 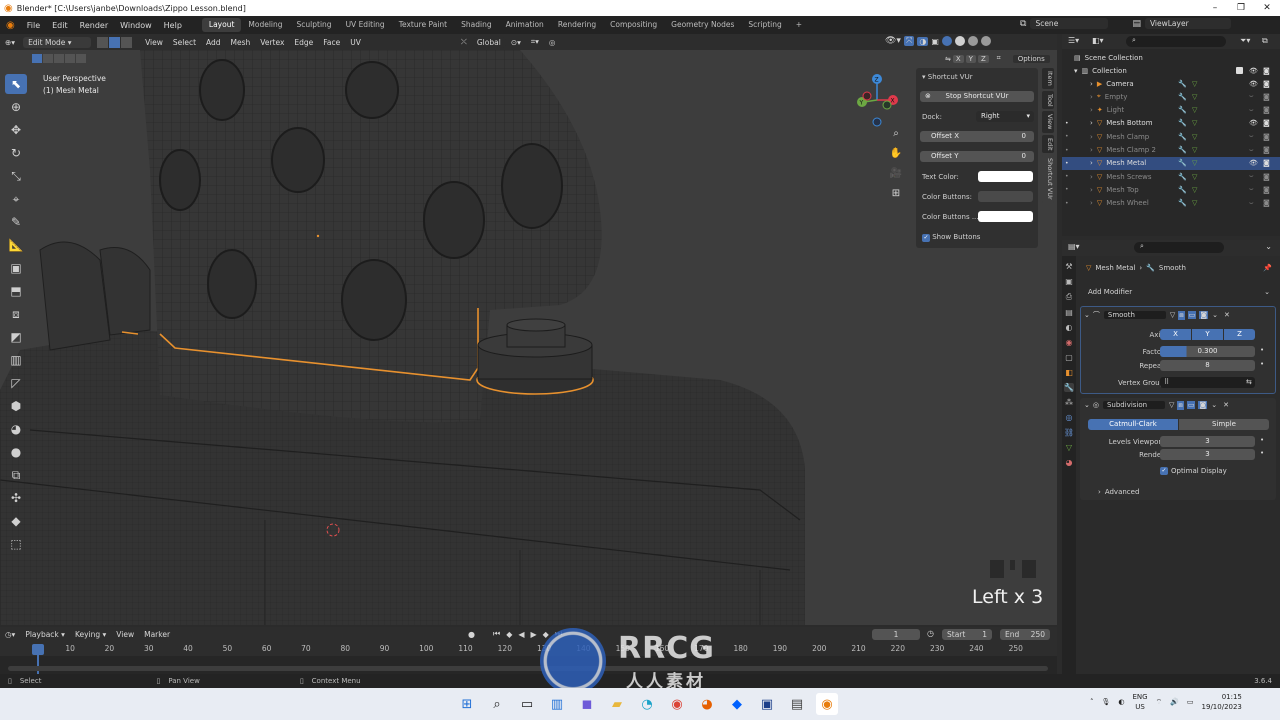 I want to click on add-cube-tool-icon: ▣, so click(x=16, y=268).